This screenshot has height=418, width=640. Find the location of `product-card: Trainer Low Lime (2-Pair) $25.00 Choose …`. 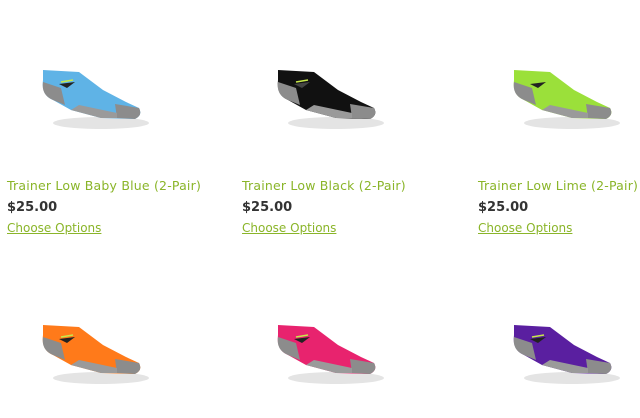

product-card: Trainer Low Lime (2-Pair) $25.00 Choose … is located at coordinates (559, 137).